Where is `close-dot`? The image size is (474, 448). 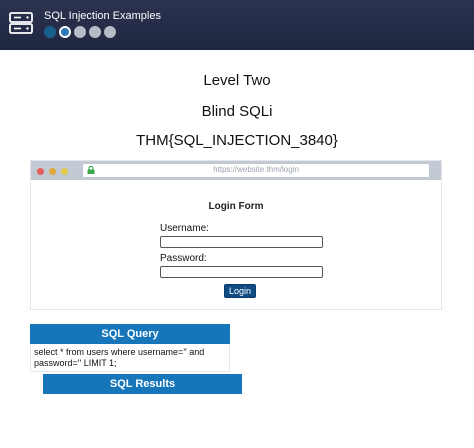
close-dot is located at coordinates (40, 171).